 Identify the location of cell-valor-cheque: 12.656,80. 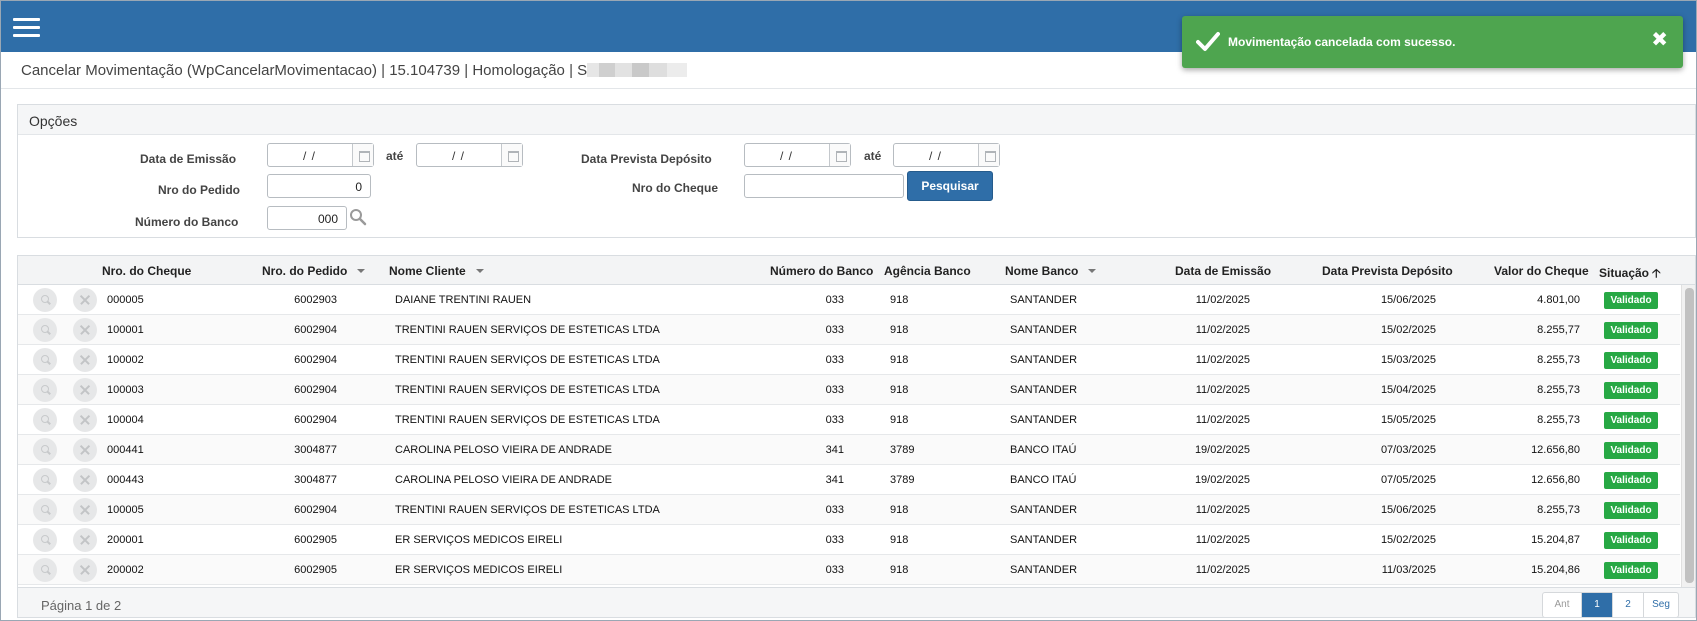
(1555, 450).